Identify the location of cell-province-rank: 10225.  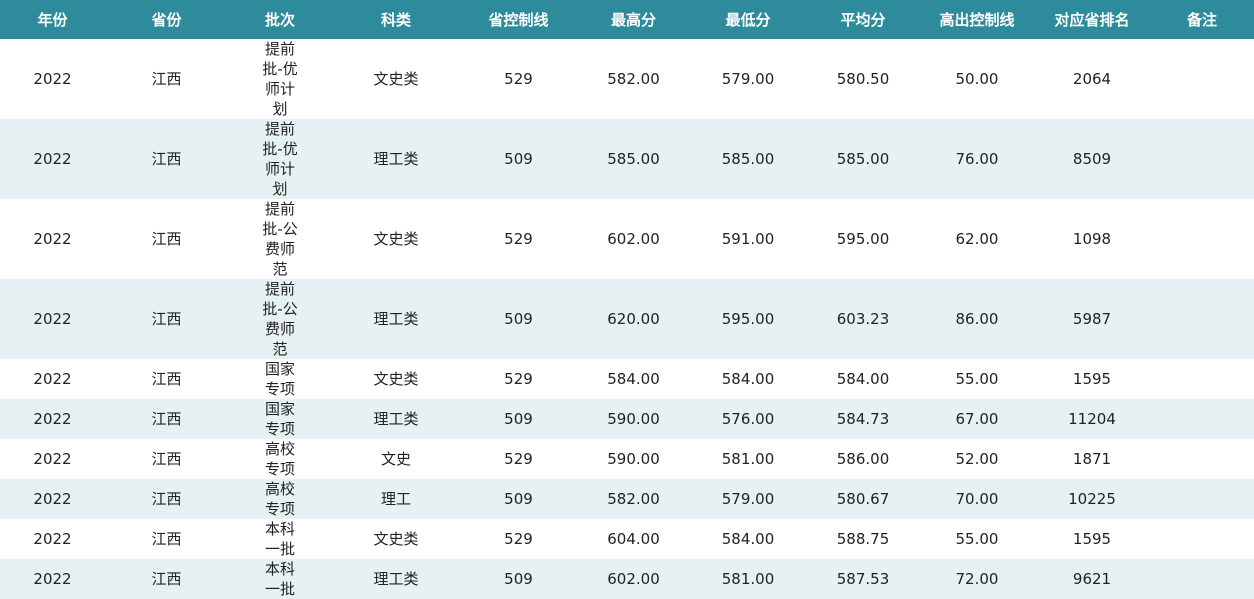
(1092, 499).